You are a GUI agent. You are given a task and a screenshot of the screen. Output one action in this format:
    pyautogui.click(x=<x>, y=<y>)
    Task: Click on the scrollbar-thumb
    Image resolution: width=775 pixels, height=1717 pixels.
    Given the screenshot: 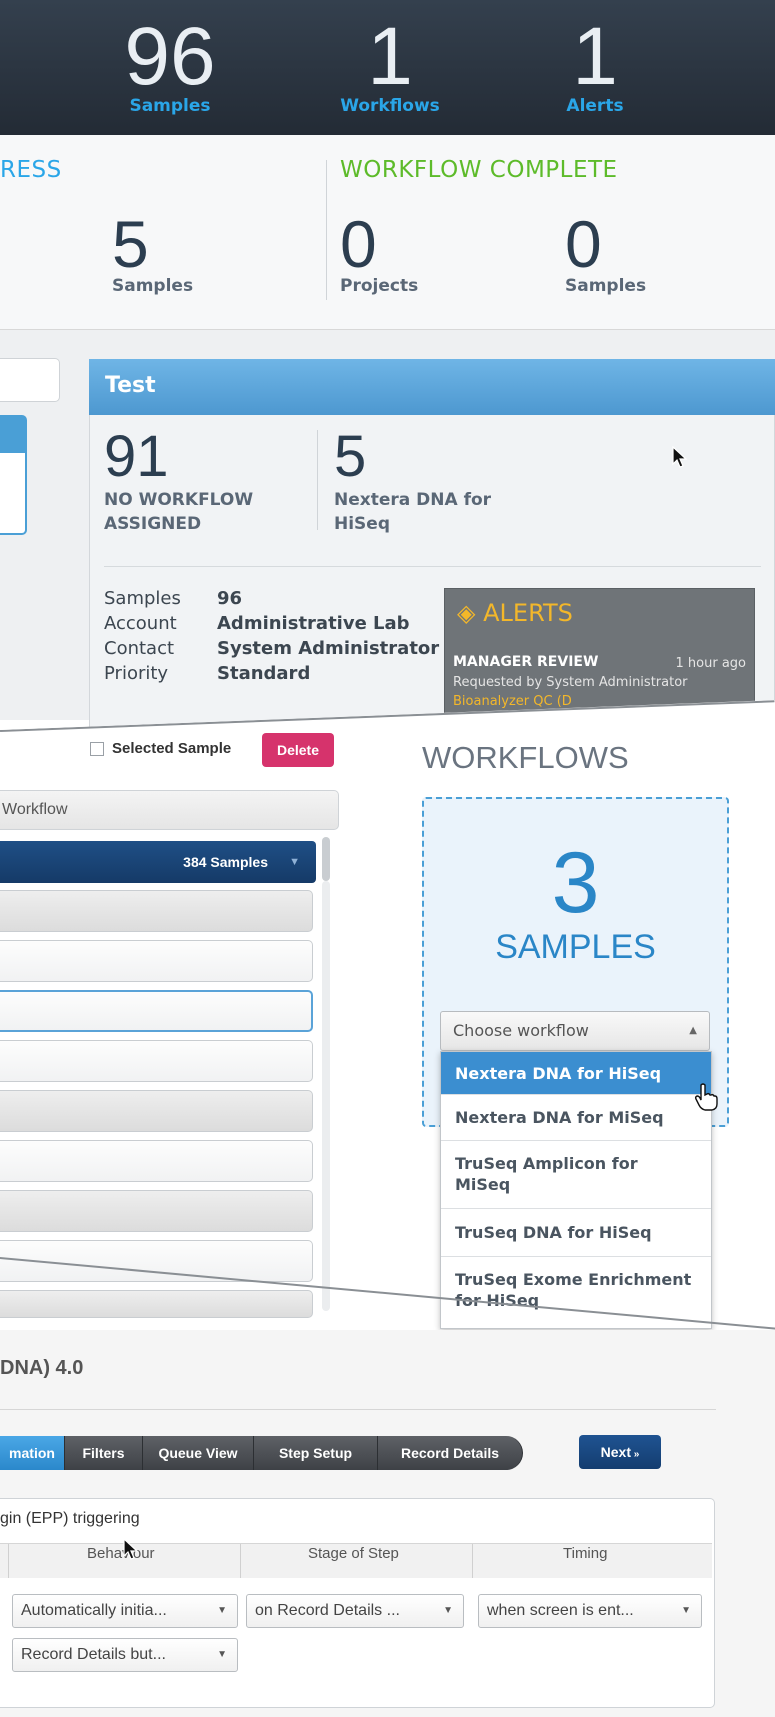 What is the action you would take?
    pyautogui.click(x=326, y=859)
    